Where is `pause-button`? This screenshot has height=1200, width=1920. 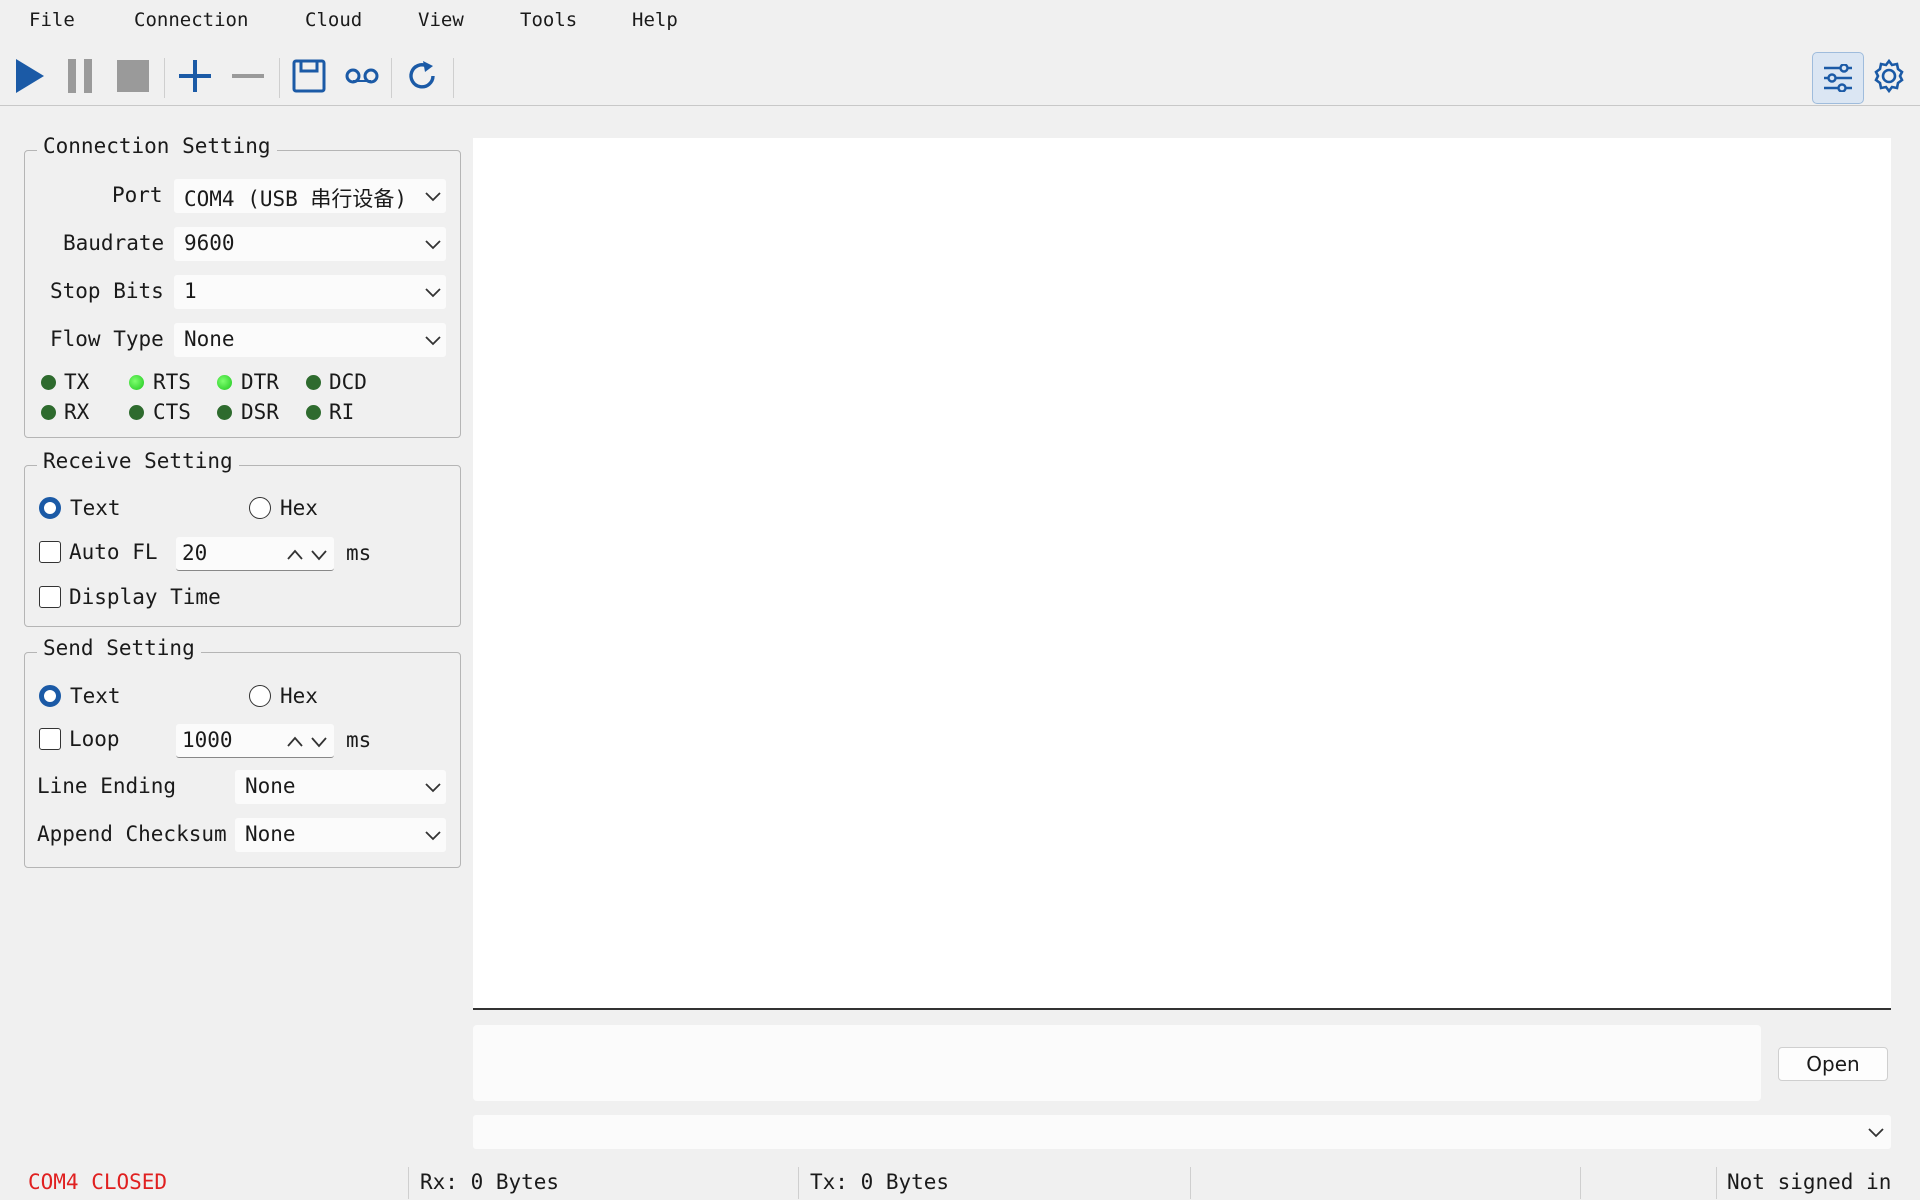
pause-button is located at coordinates (80, 76).